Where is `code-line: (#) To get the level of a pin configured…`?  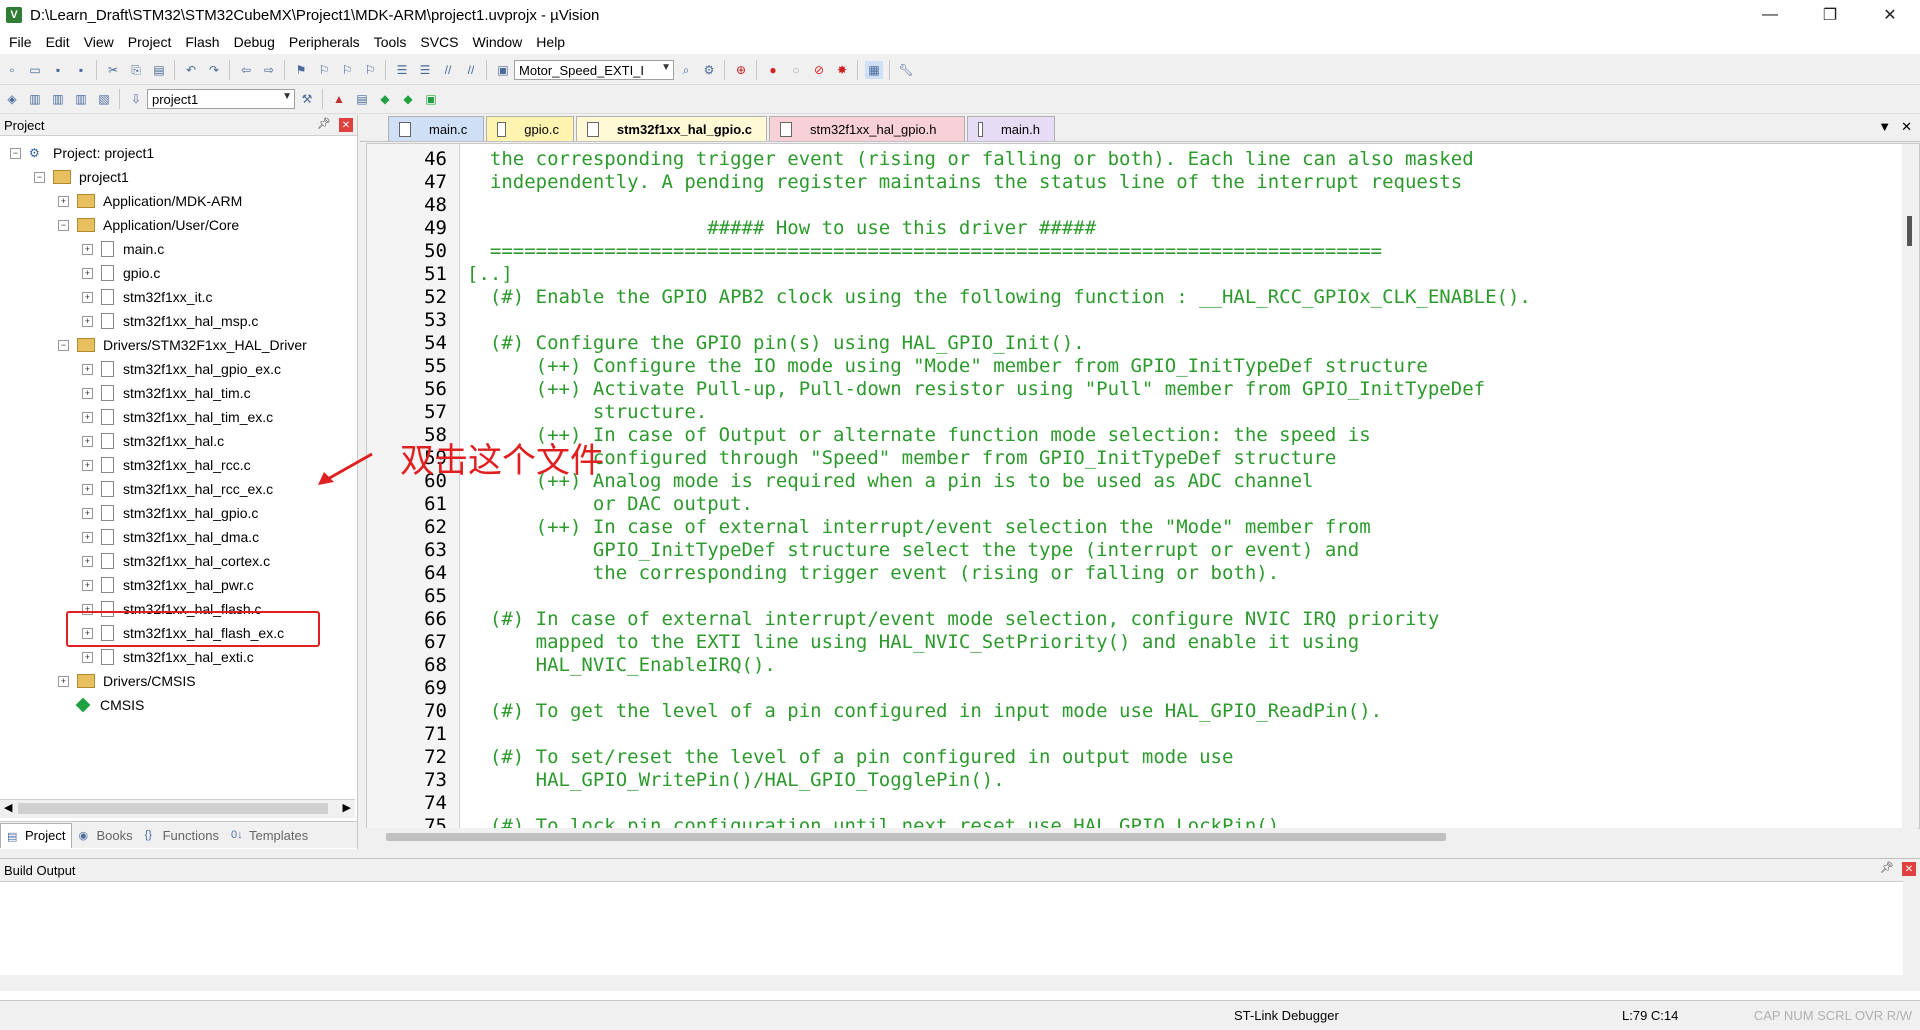 code-line: (#) To get the level of a pin configured… is located at coordinates (924, 711).